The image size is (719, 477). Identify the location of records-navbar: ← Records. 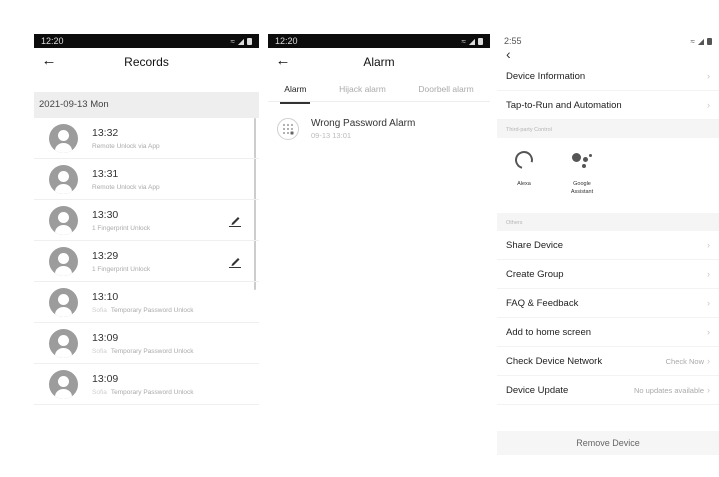
(146, 62).